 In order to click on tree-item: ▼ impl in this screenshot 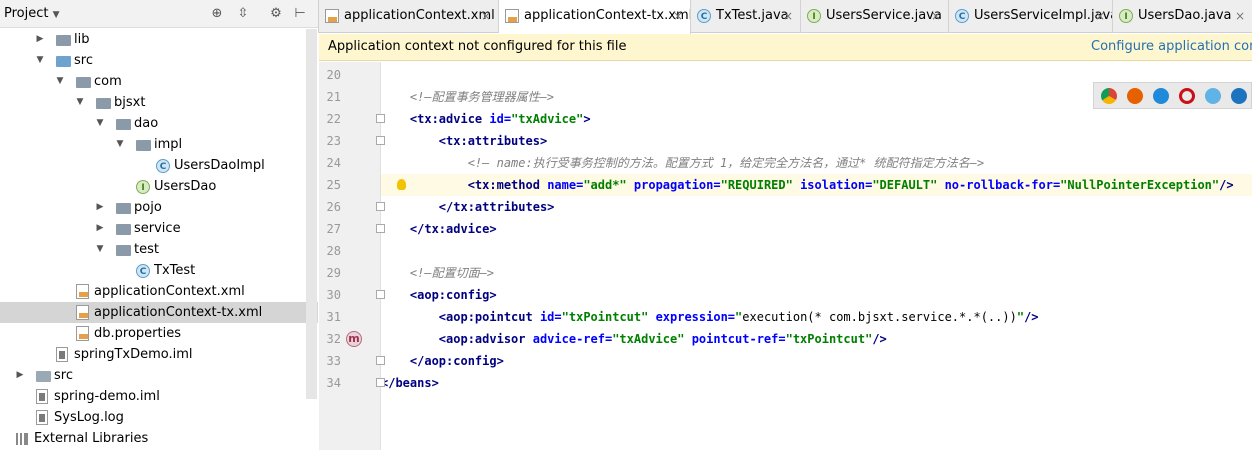, I will do `click(159, 144)`.